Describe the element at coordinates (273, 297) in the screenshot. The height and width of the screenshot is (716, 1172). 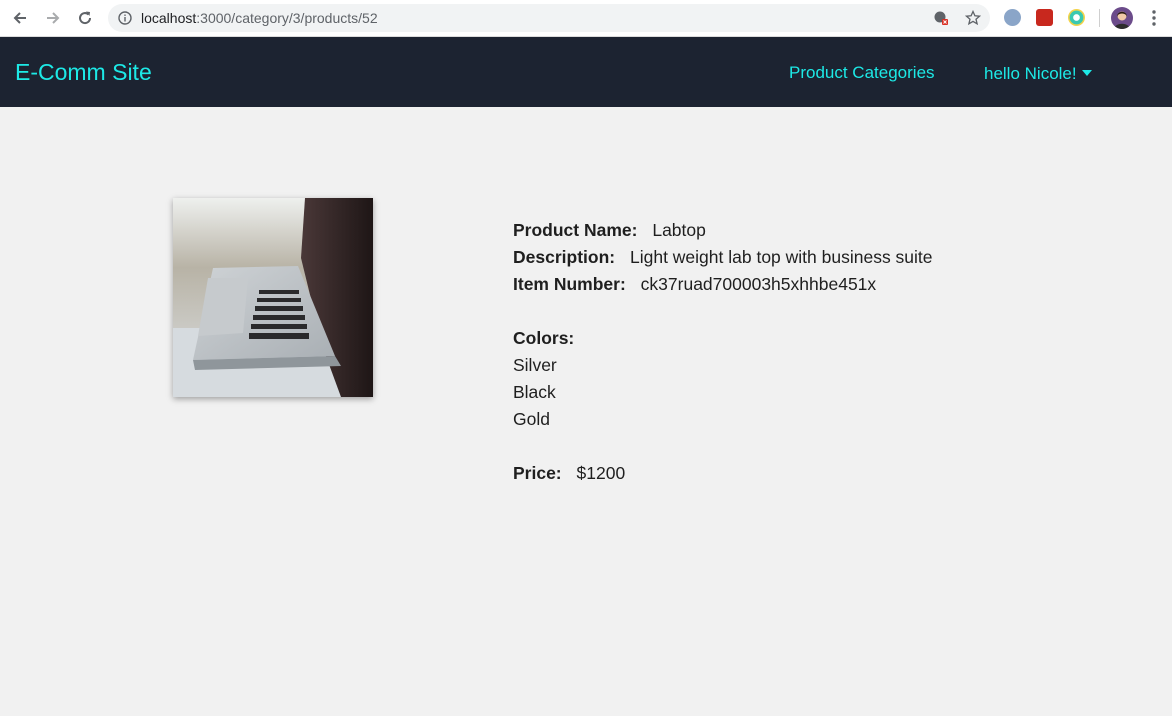
I see `product-image` at that location.